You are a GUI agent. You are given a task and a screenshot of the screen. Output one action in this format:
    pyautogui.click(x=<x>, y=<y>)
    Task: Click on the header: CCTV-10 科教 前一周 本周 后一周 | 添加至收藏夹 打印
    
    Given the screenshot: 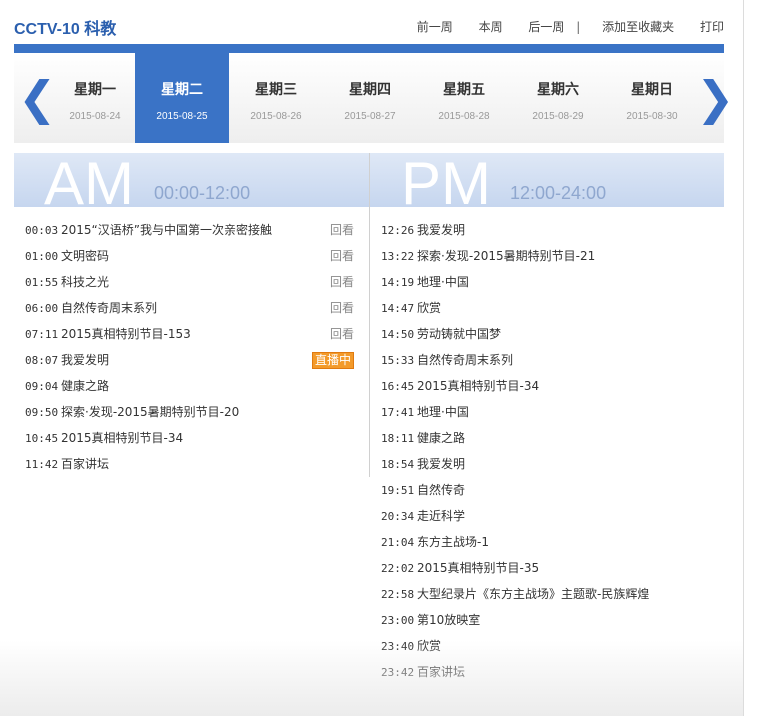 What is the action you would take?
    pyautogui.click(x=369, y=22)
    